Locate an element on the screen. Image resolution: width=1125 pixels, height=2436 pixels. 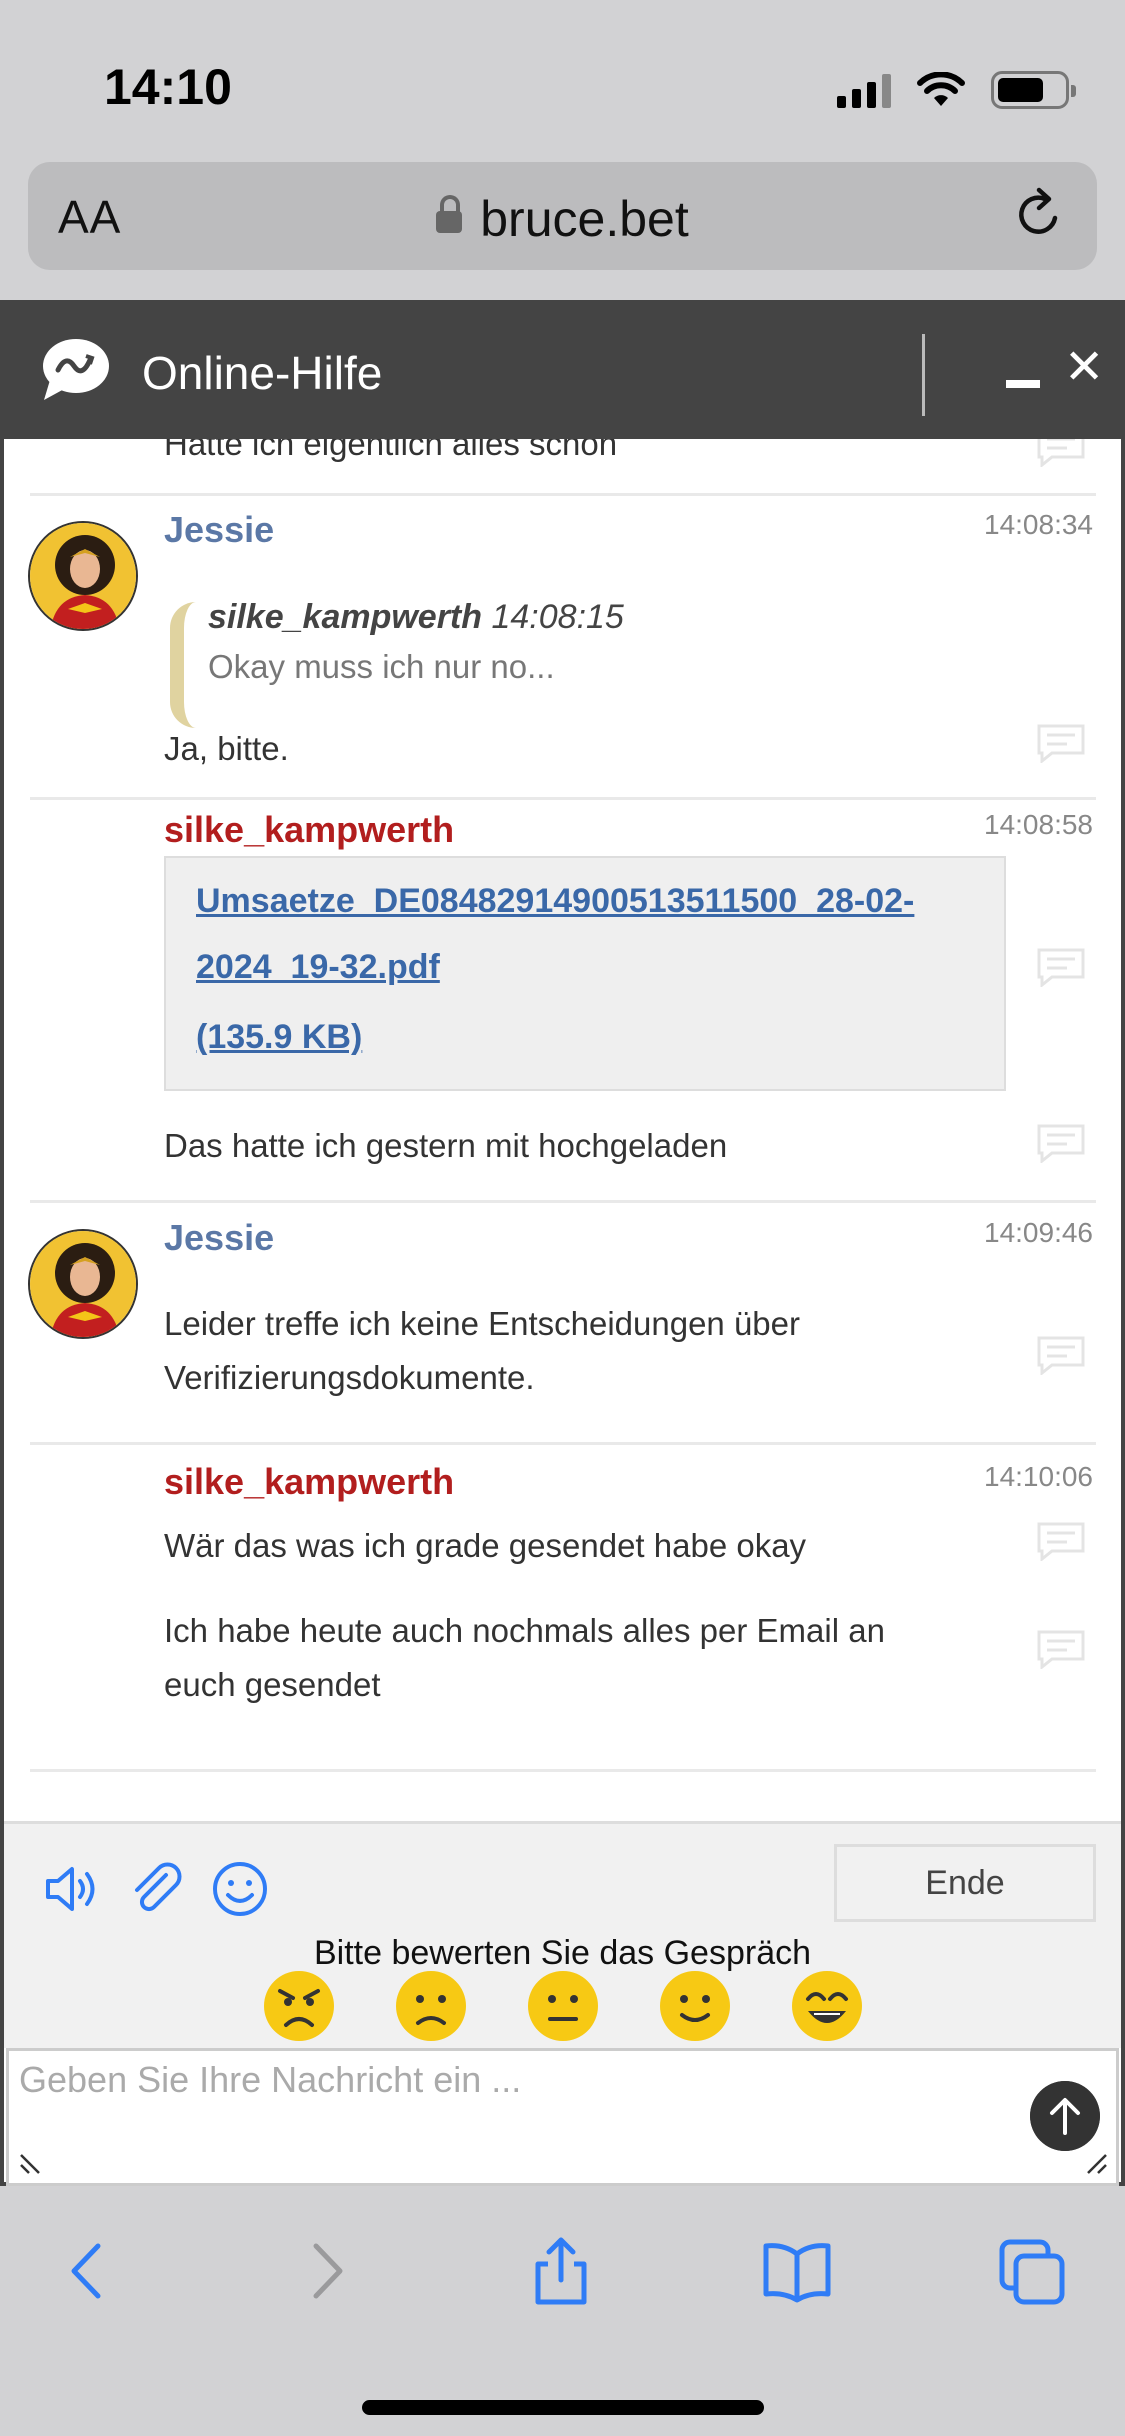
status-bar: 14:10 is located at coordinates (562, 80).